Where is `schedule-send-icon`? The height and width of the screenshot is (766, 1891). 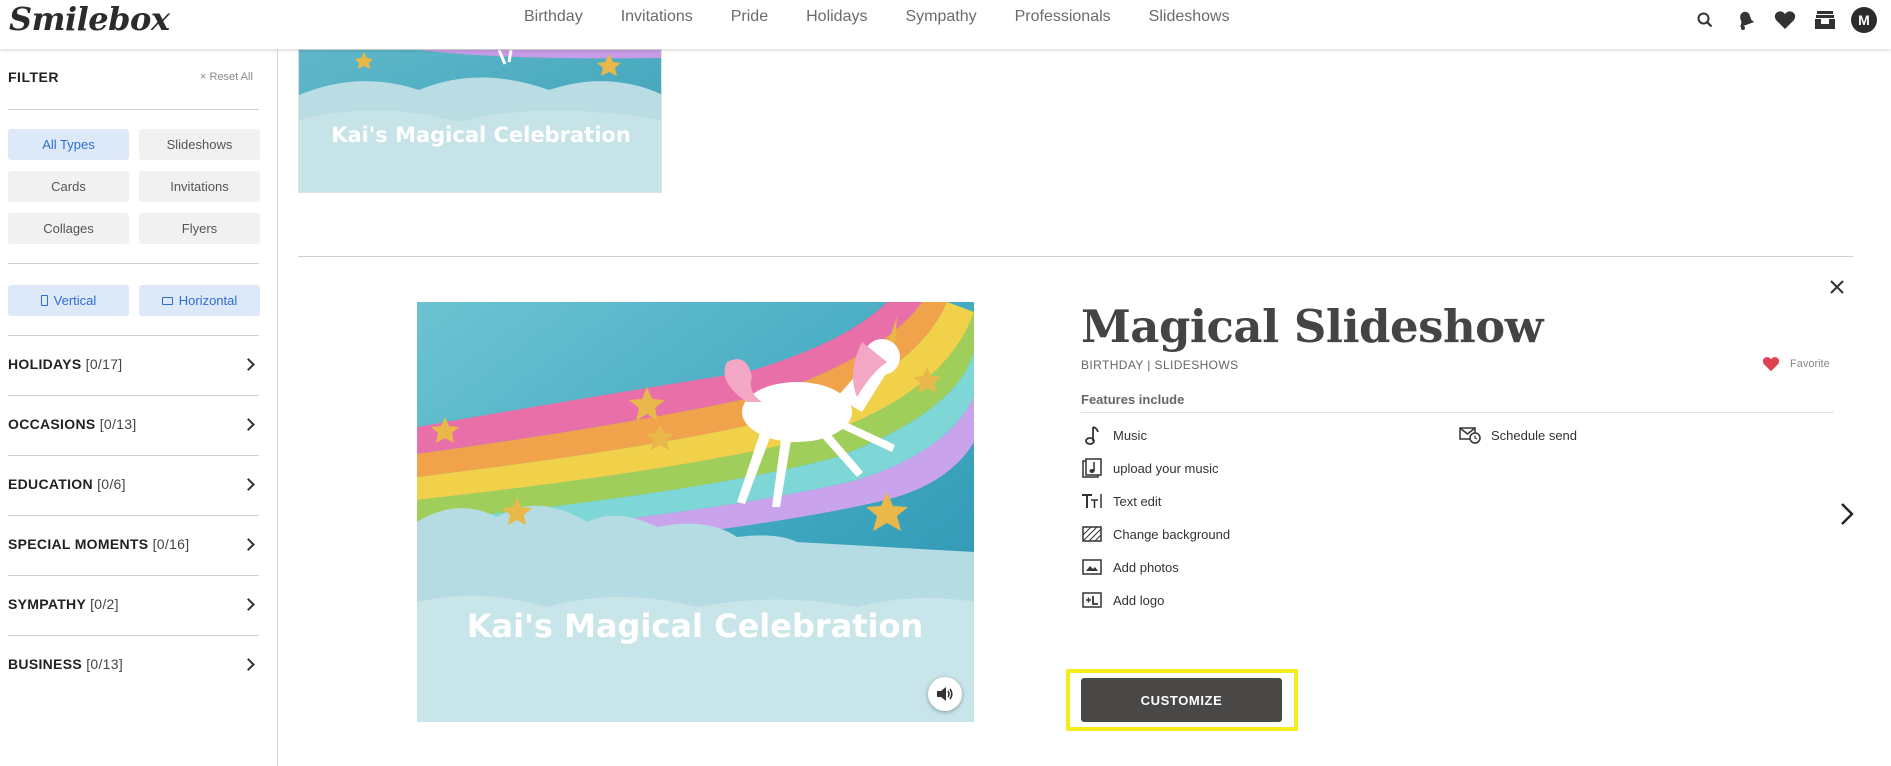 schedule-send-icon is located at coordinates (1470, 435).